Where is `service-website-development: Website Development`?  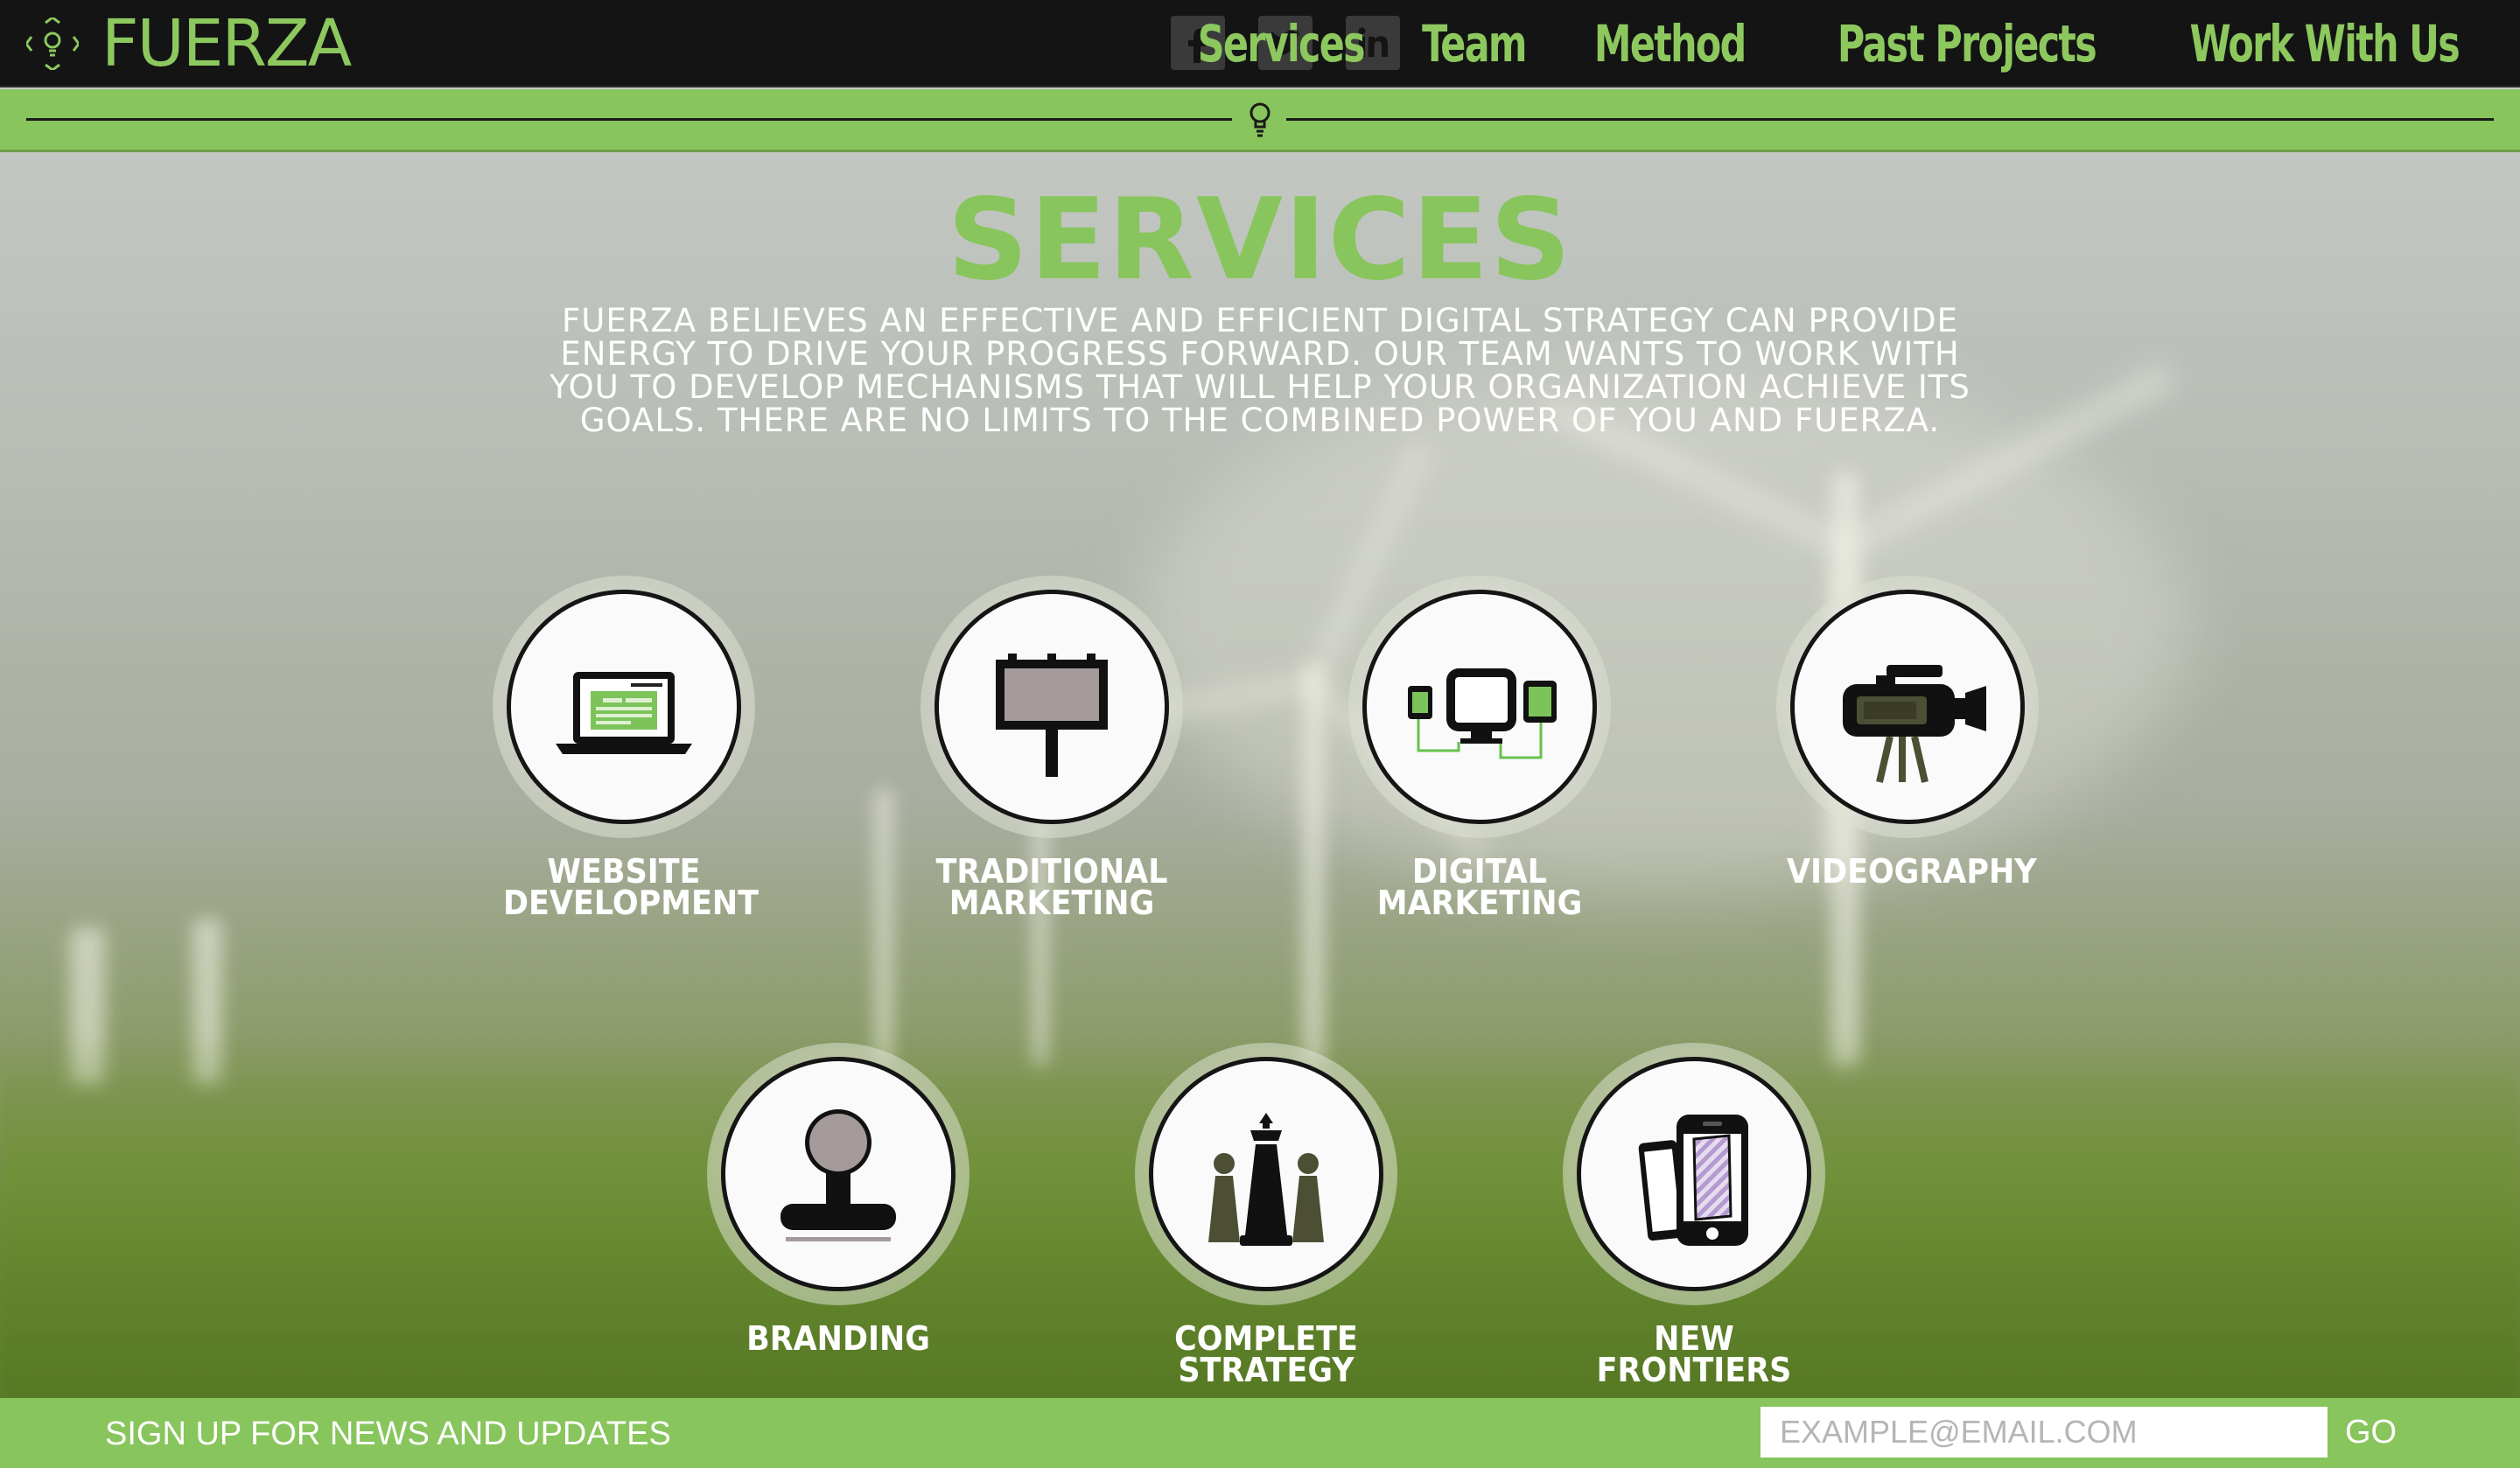
service-website-development: Website Development is located at coordinates (626, 749).